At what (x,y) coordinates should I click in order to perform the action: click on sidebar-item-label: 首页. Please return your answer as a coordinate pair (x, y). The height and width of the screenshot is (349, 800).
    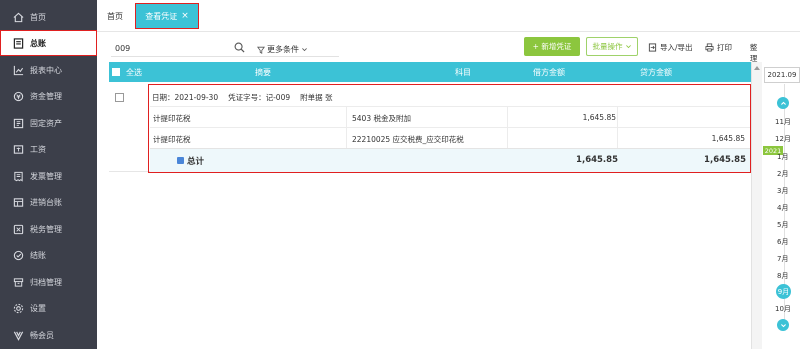
    Looking at the image, I should click on (38, 17).